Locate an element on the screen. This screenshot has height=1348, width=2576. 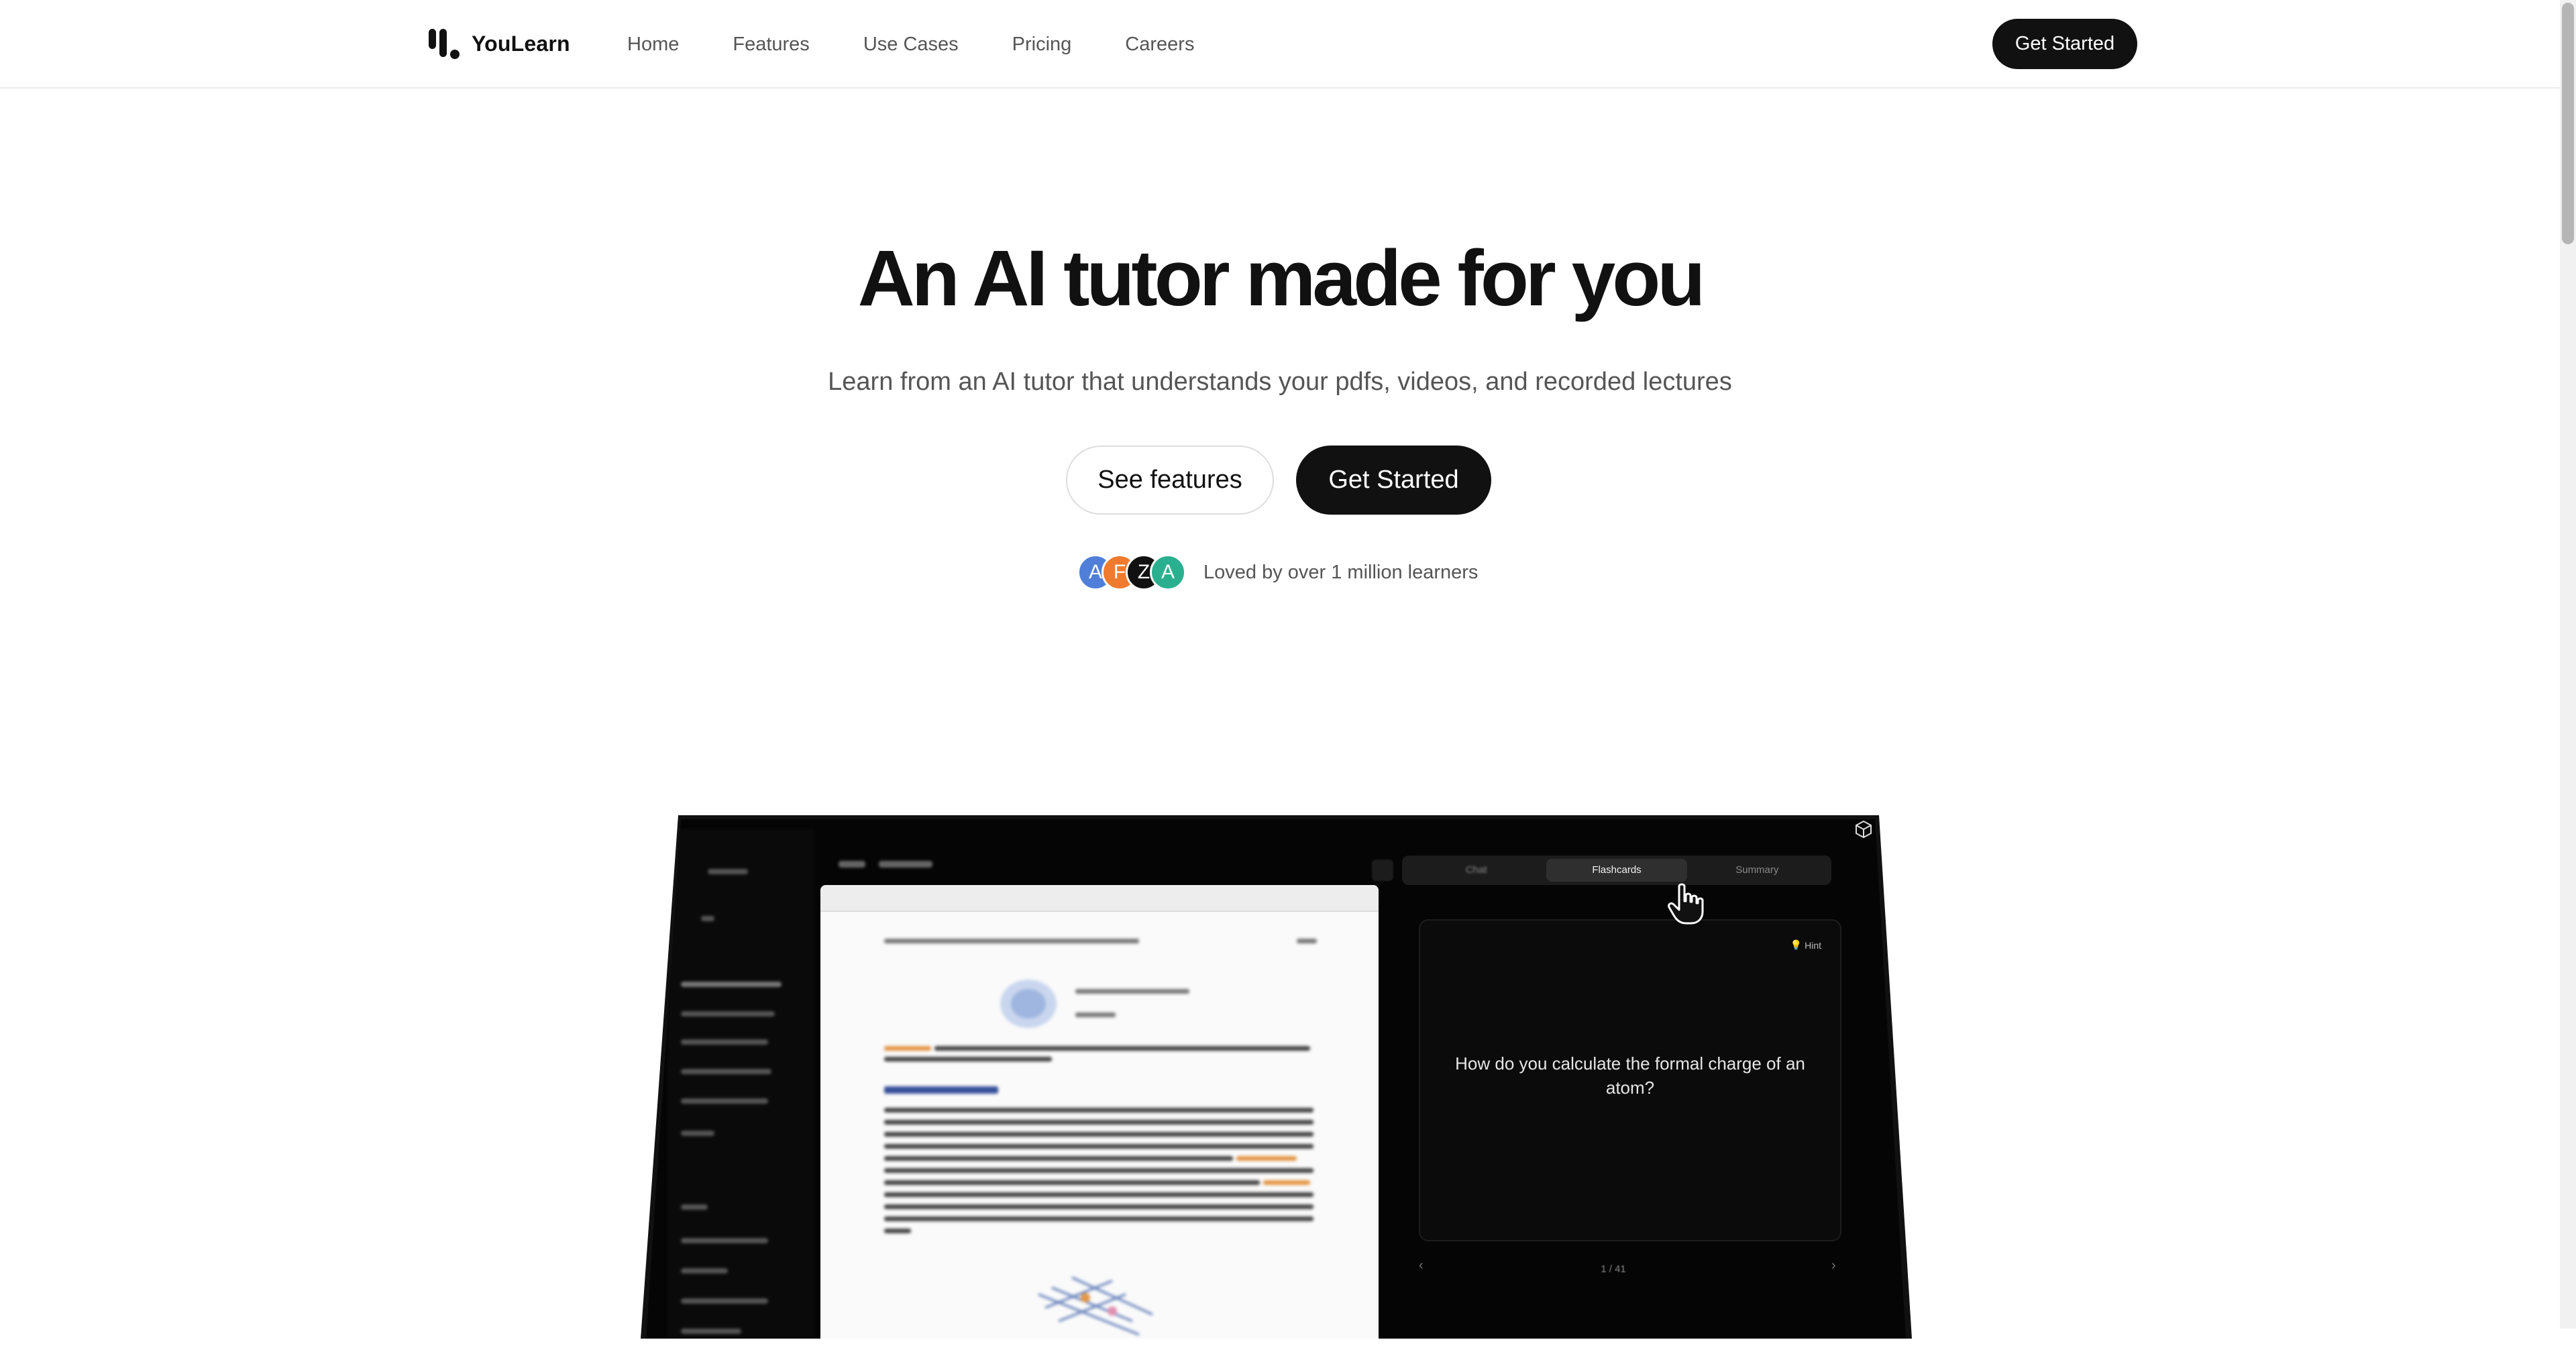
nav-link-use-cases: Use Cases is located at coordinates (911, 45).